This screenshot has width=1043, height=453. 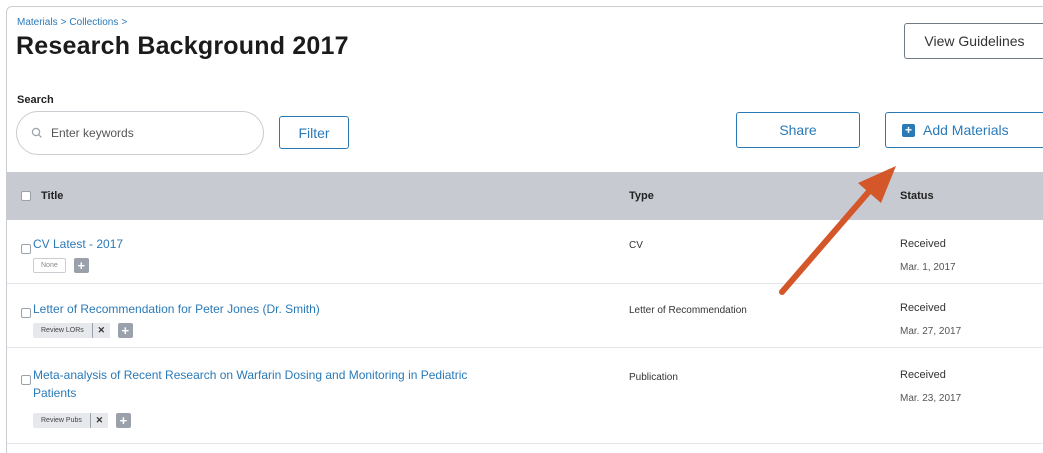 What do you see at coordinates (931, 398) in the screenshot?
I see `status-date: Mar. 23, 2017` at bounding box center [931, 398].